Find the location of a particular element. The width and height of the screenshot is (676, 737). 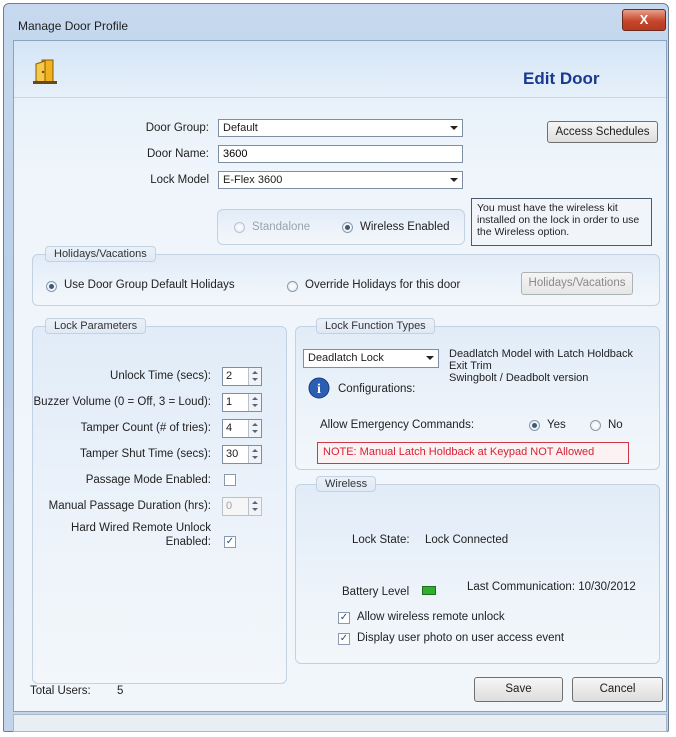

tamper-shut-time-value: 30 is located at coordinates (232, 454).